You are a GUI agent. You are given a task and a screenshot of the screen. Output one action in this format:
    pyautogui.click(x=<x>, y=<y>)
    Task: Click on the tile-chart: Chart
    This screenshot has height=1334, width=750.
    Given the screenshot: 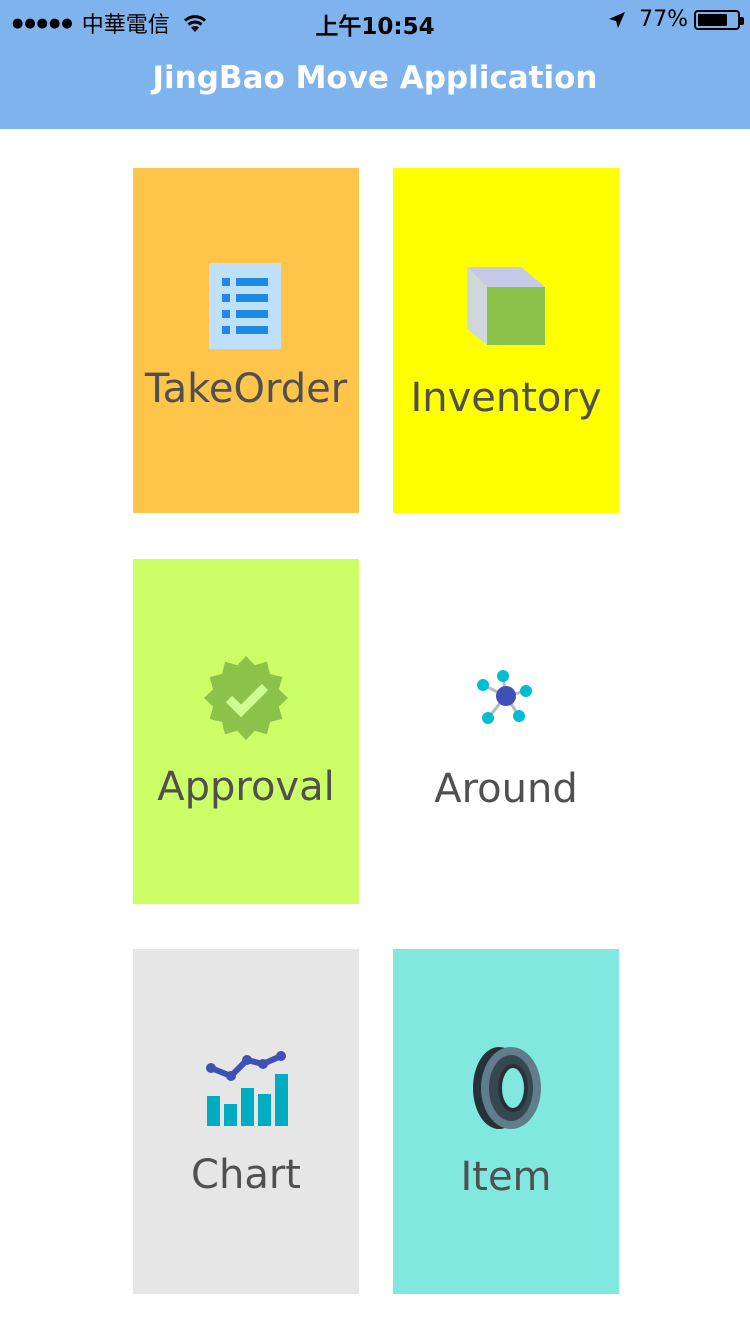 What is the action you would take?
    pyautogui.click(x=246, y=1121)
    